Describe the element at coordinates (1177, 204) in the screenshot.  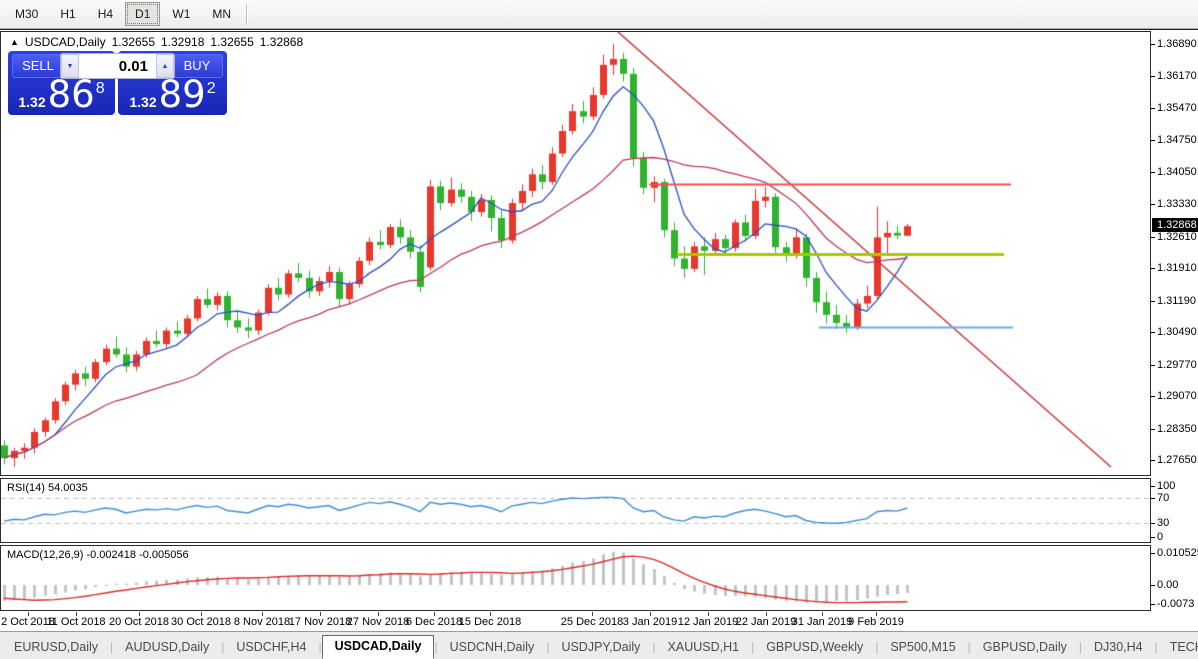
I see `price-axis-label: 1.33330` at that location.